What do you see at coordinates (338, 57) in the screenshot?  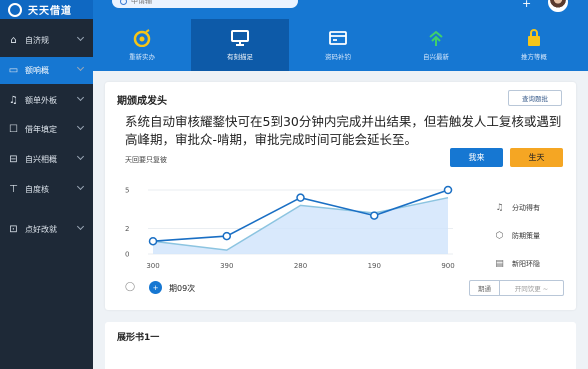 I see `tab-label: 资码补钓` at bounding box center [338, 57].